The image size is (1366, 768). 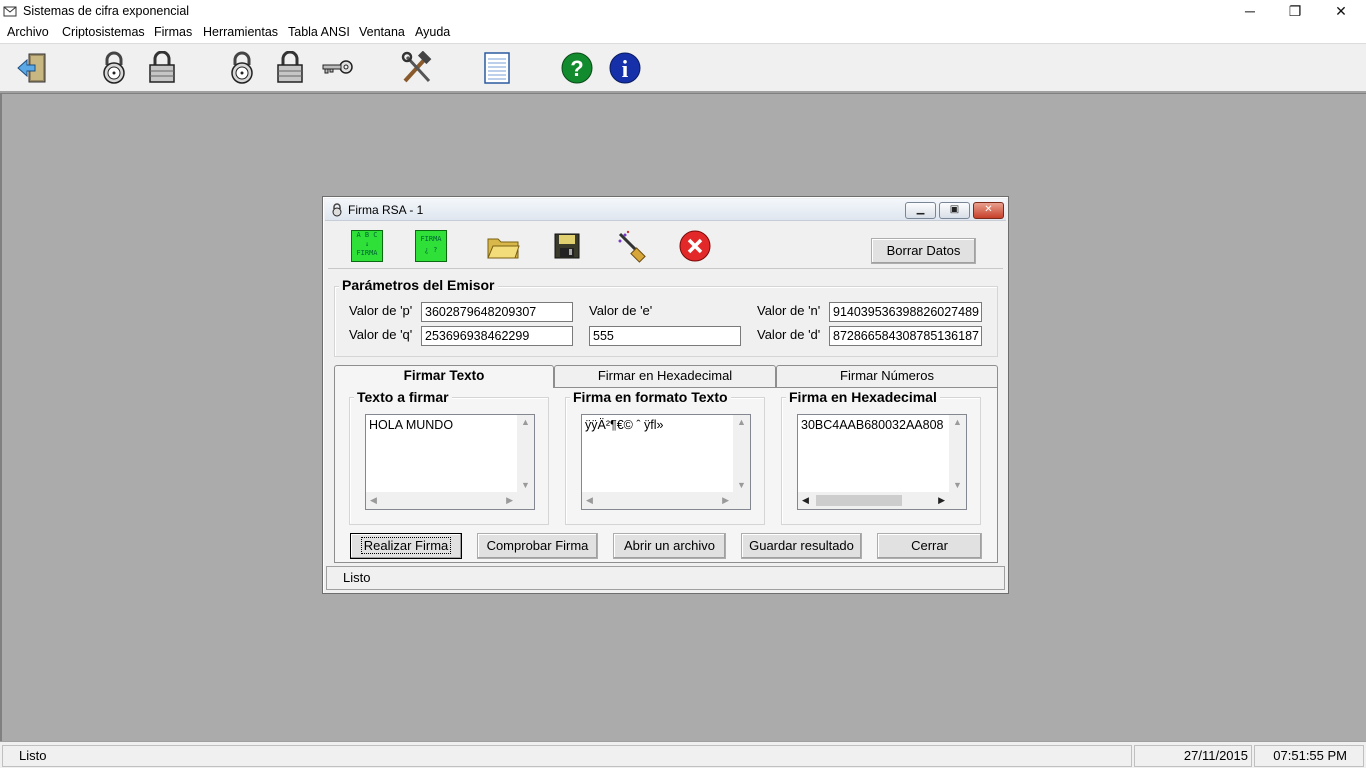 What do you see at coordinates (872, 425) in the screenshot?
I see `signature-hex-value: 30BC4AAB680032AA808` at bounding box center [872, 425].